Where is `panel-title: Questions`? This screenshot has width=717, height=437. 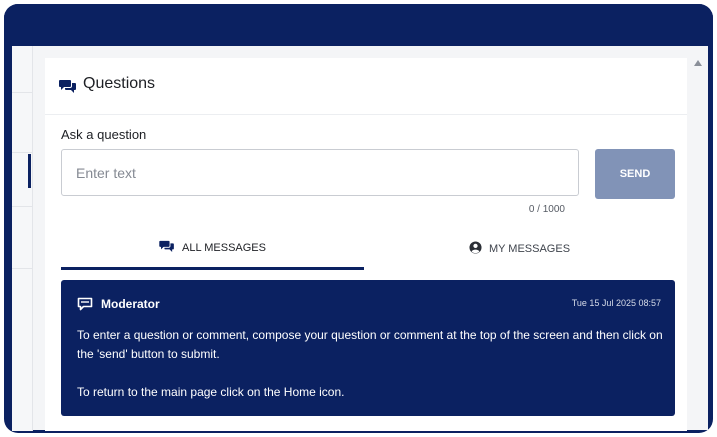 panel-title: Questions is located at coordinates (119, 83).